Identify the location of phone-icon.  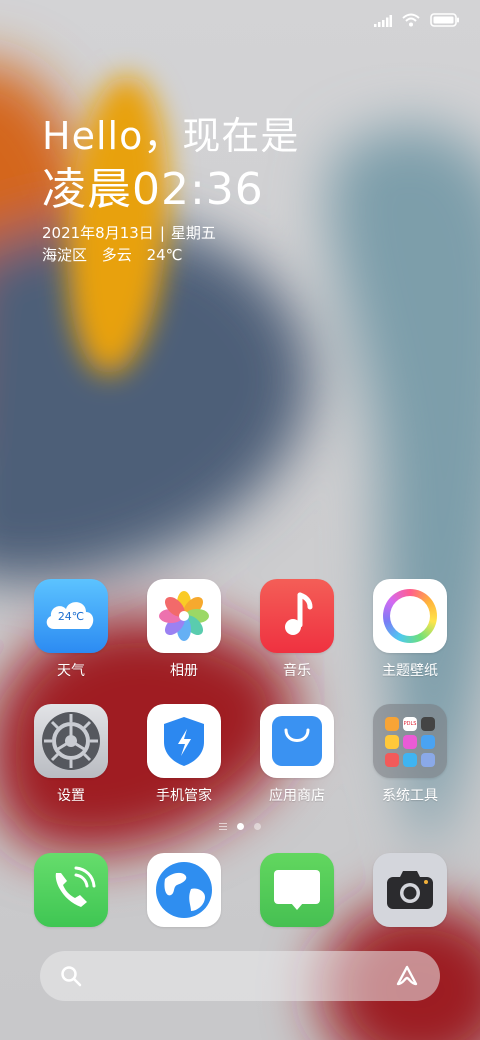
(71, 890).